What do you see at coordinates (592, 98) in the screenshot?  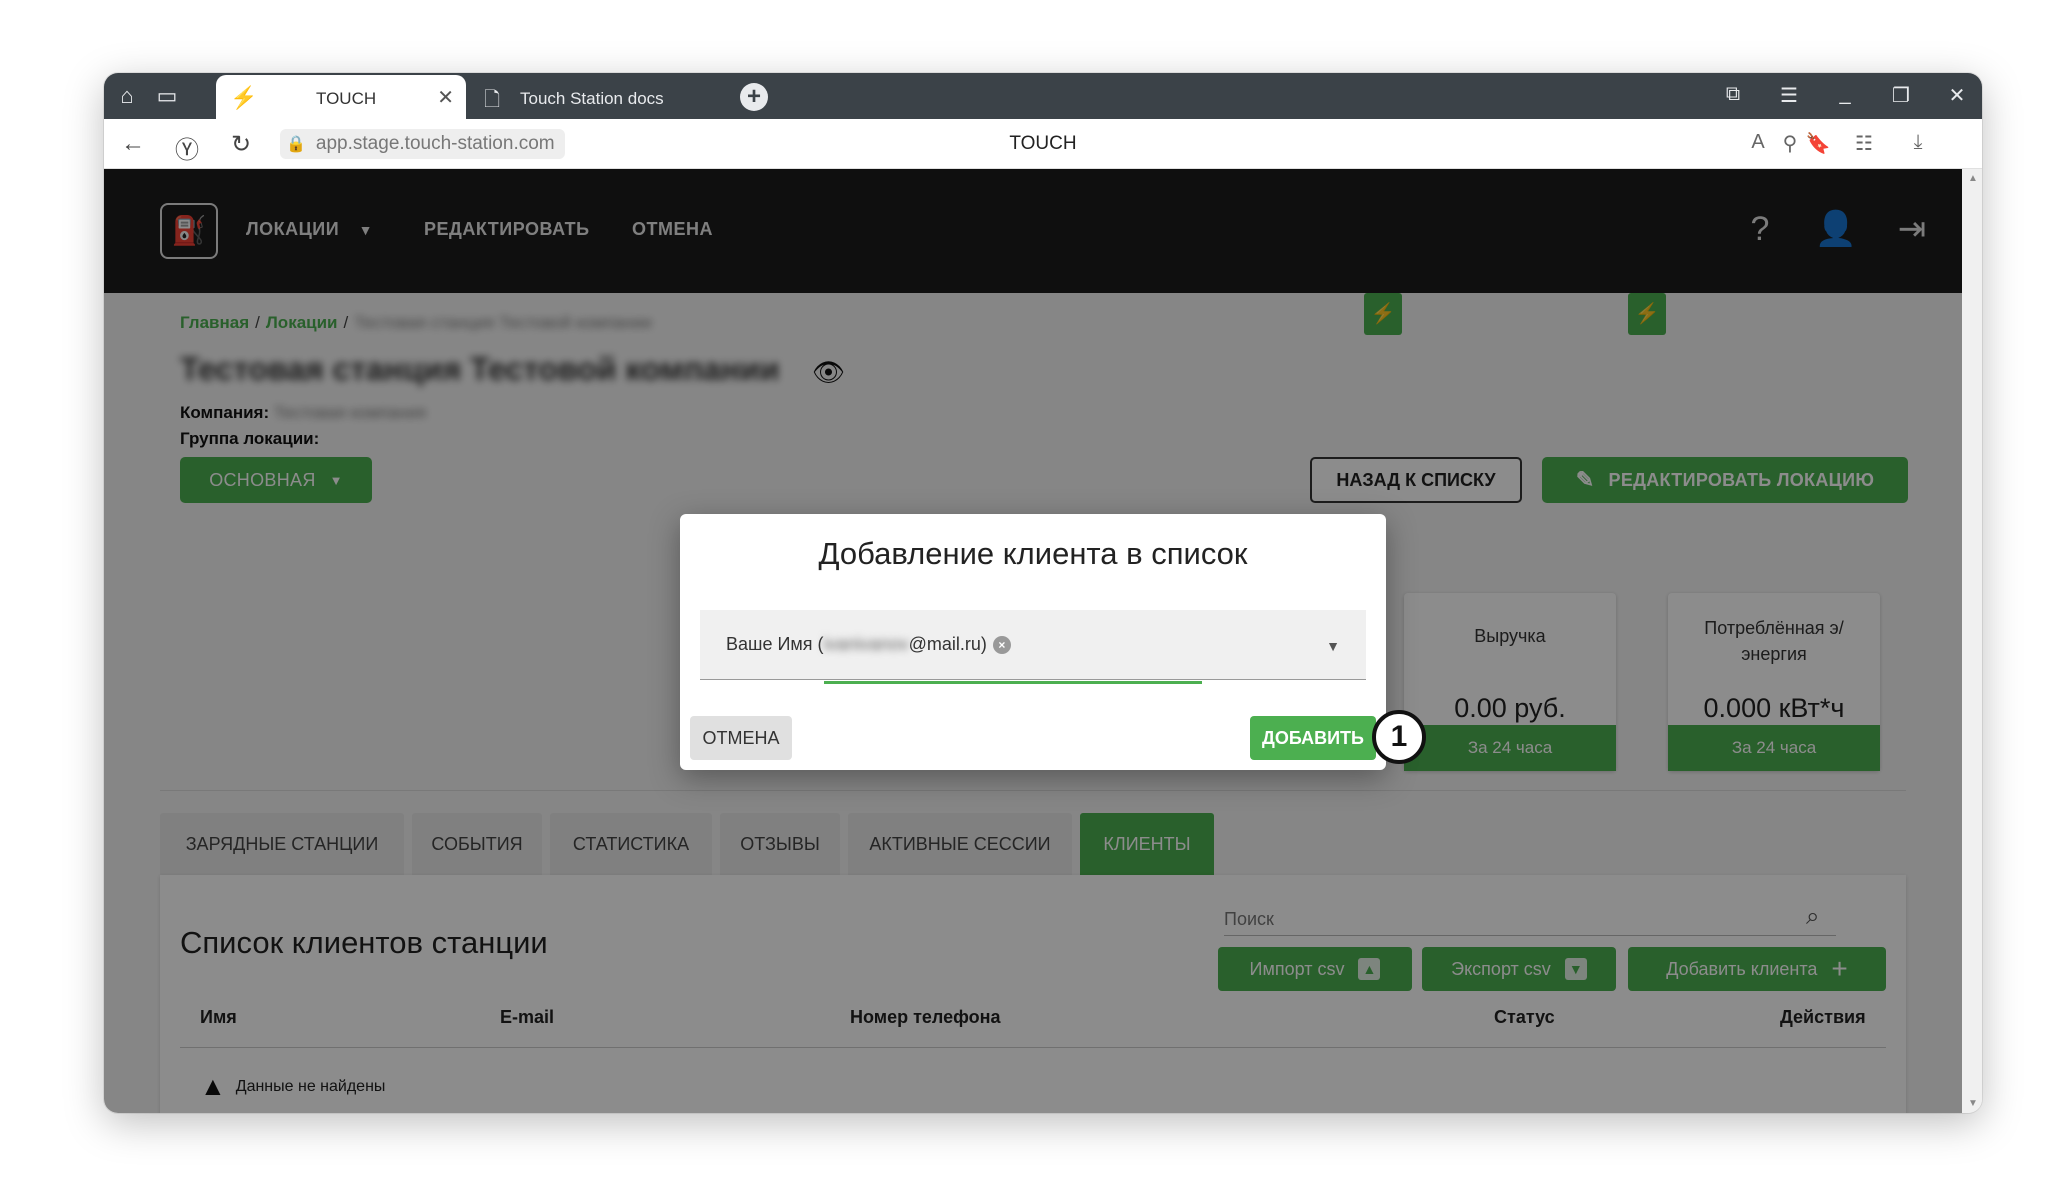 I see `tab-label: Touch Station docs` at bounding box center [592, 98].